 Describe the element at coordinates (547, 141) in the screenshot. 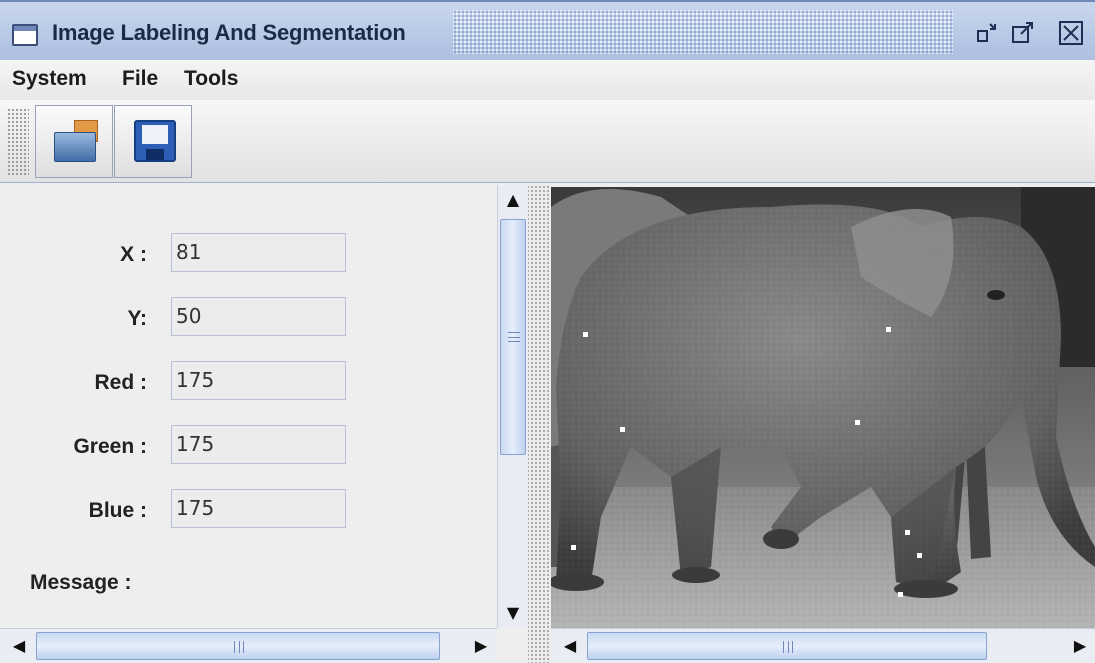

I see `toolbar` at that location.